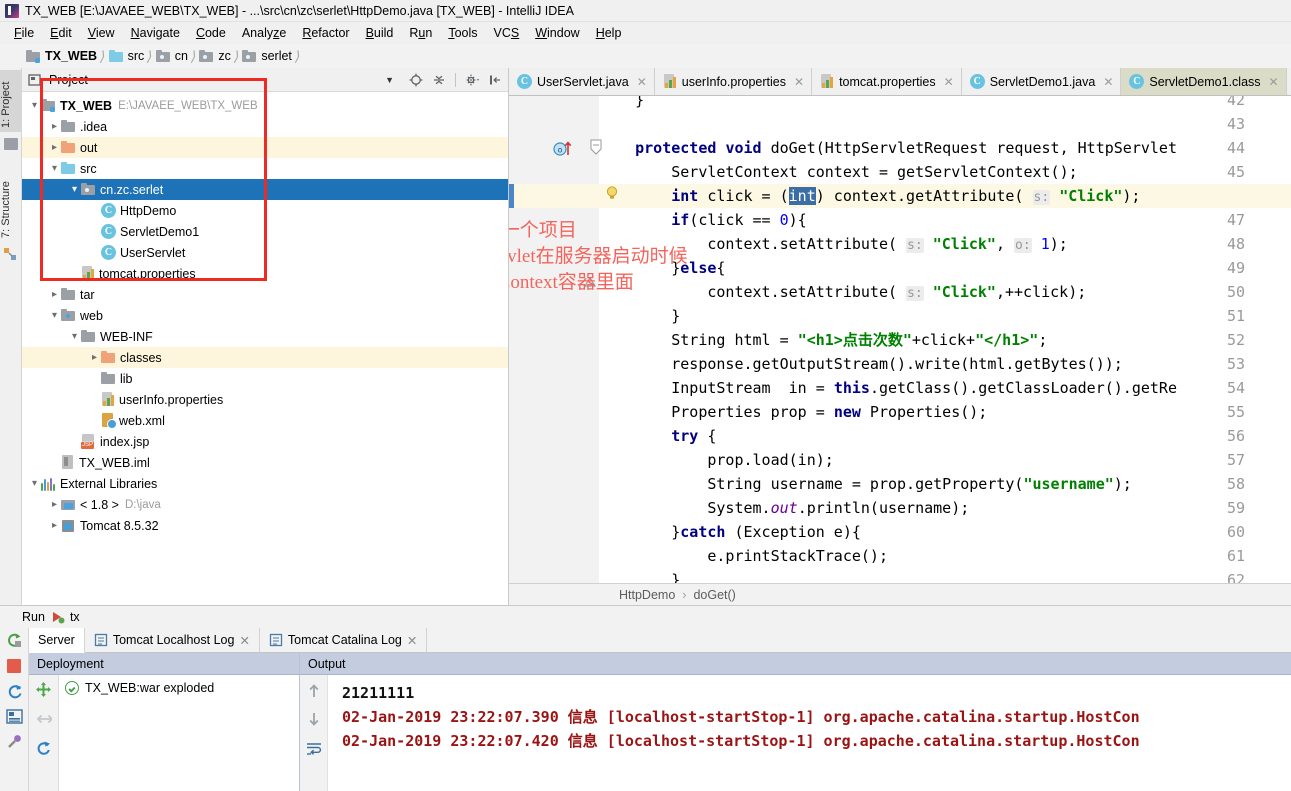  What do you see at coordinates (265, 252) in the screenshot?
I see `tree-node: C UserServlet` at bounding box center [265, 252].